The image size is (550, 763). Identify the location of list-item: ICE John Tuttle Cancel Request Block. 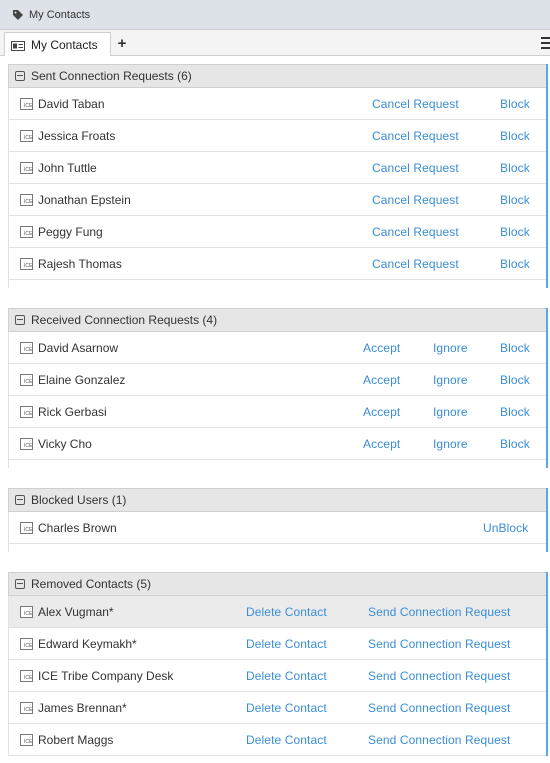
(277, 168).